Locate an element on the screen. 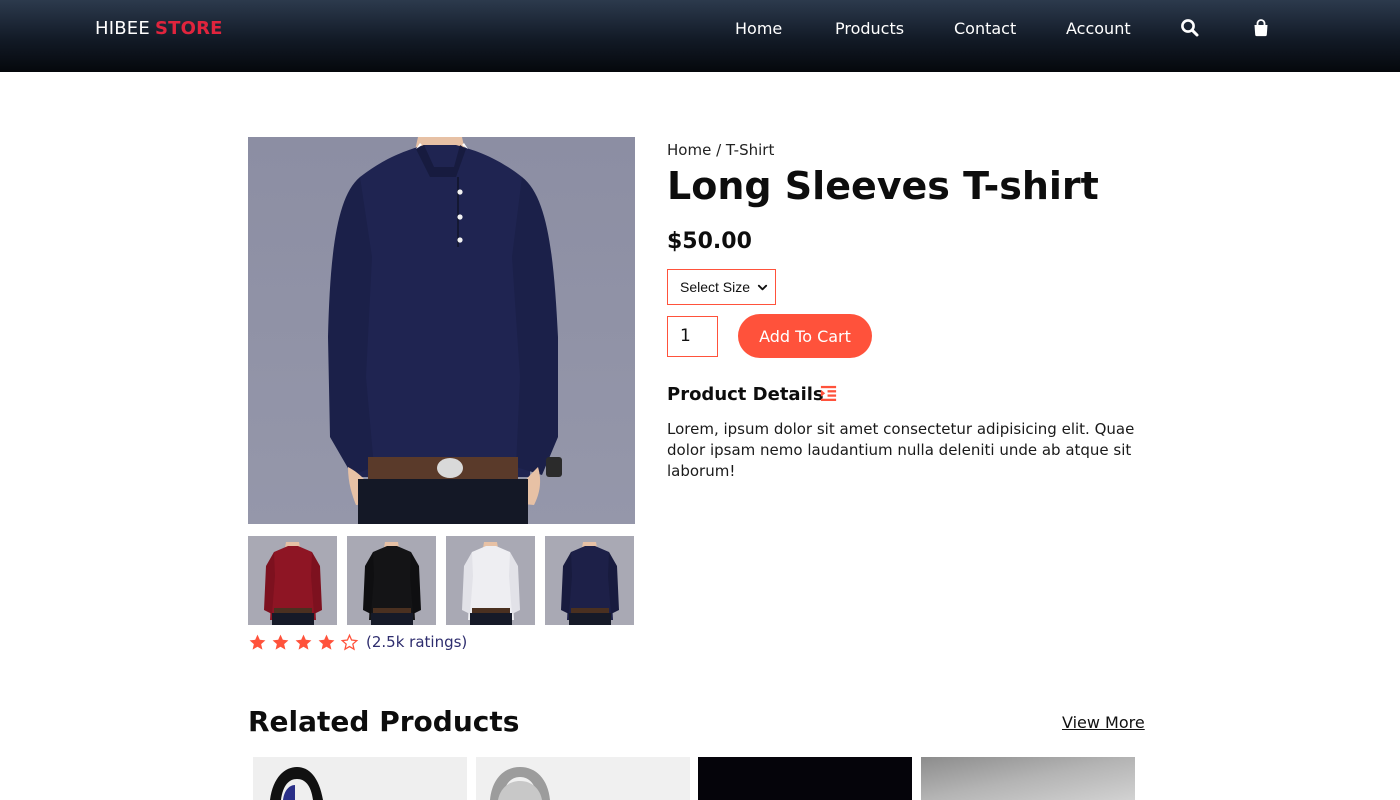 The width and height of the screenshot is (1400, 800). product-rating: (2.5k ratings) is located at coordinates (357, 642).